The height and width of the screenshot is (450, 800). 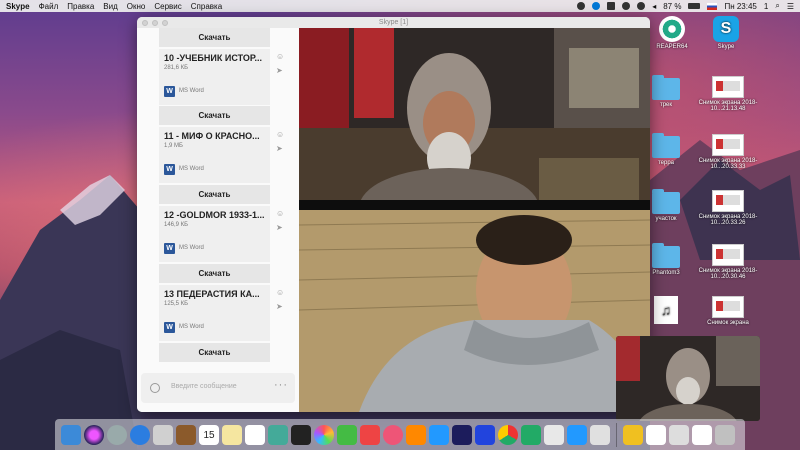 I want to click on record-icon, so click(x=581, y=6).